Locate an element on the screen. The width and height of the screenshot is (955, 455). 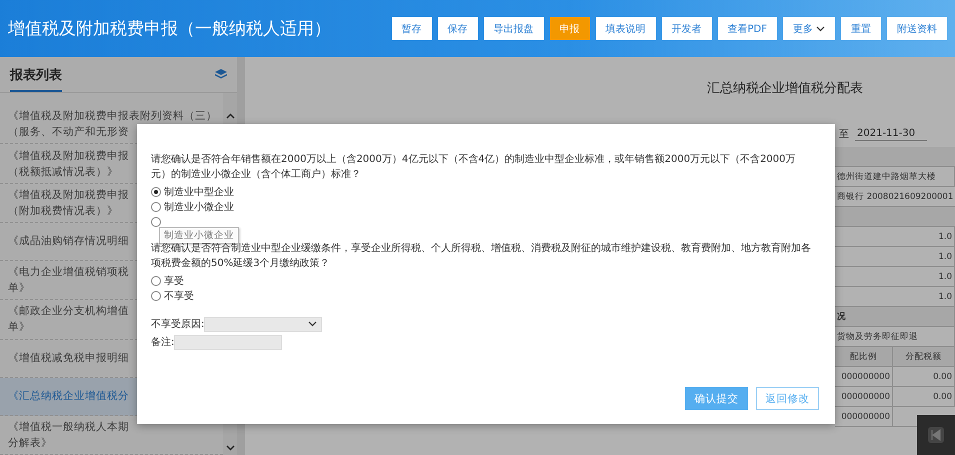
scroll-up-icon is located at coordinates (230, 116).